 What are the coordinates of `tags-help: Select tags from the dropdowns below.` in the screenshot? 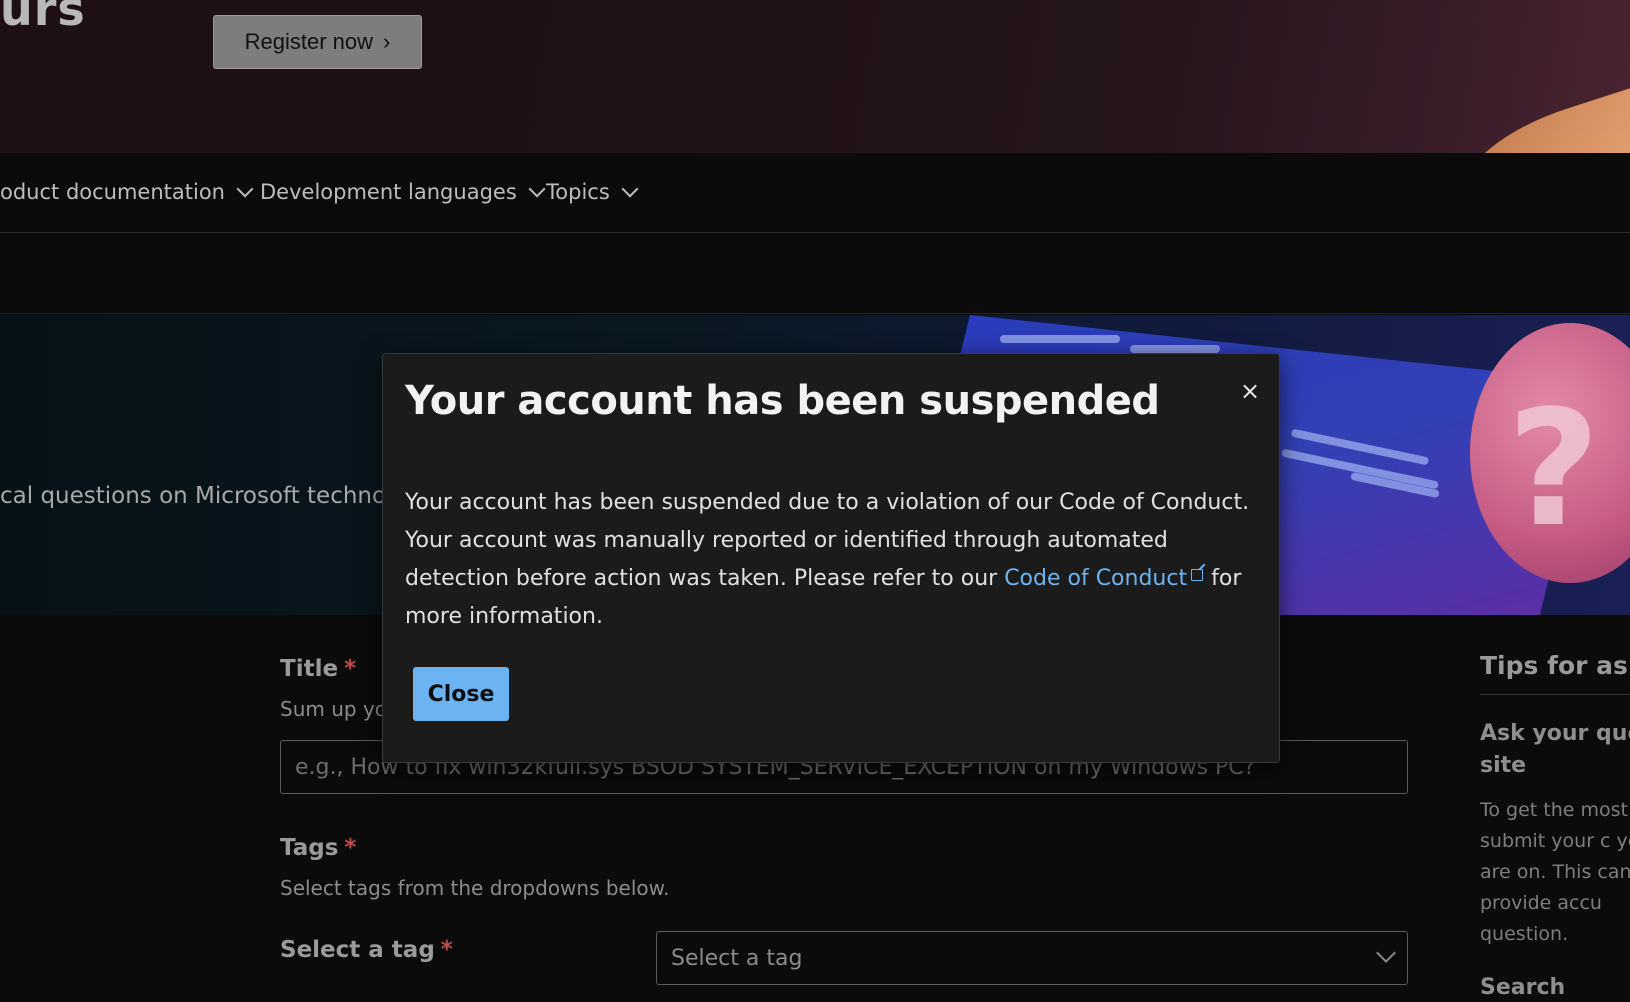 It's located at (475, 888).